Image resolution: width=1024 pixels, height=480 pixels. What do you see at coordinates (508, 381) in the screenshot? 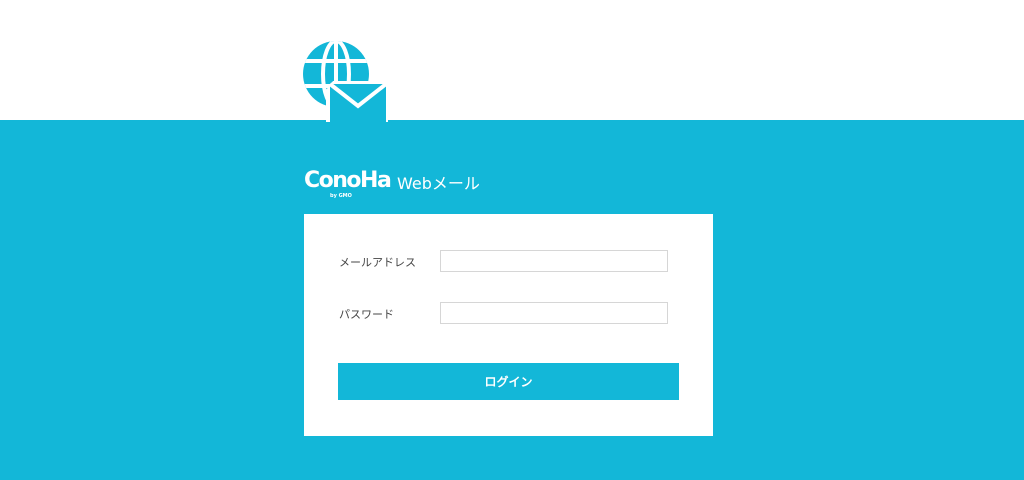
I see `login-button: ログイン` at bounding box center [508, 381].